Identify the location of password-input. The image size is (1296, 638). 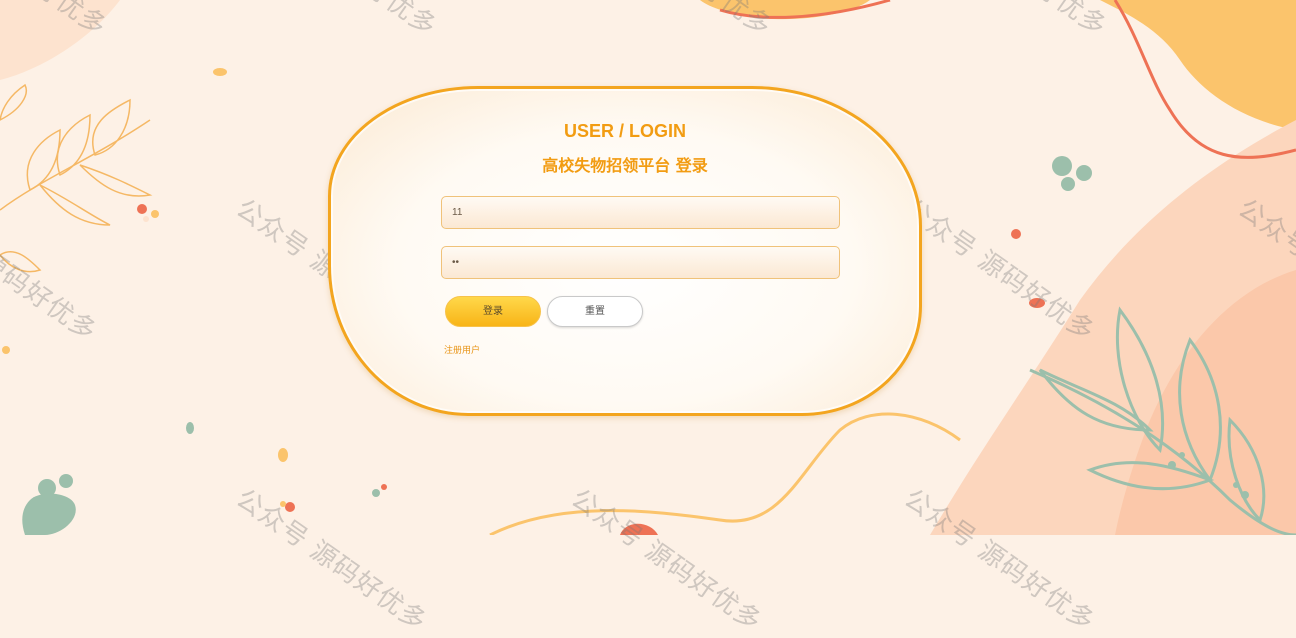
(640, 262).